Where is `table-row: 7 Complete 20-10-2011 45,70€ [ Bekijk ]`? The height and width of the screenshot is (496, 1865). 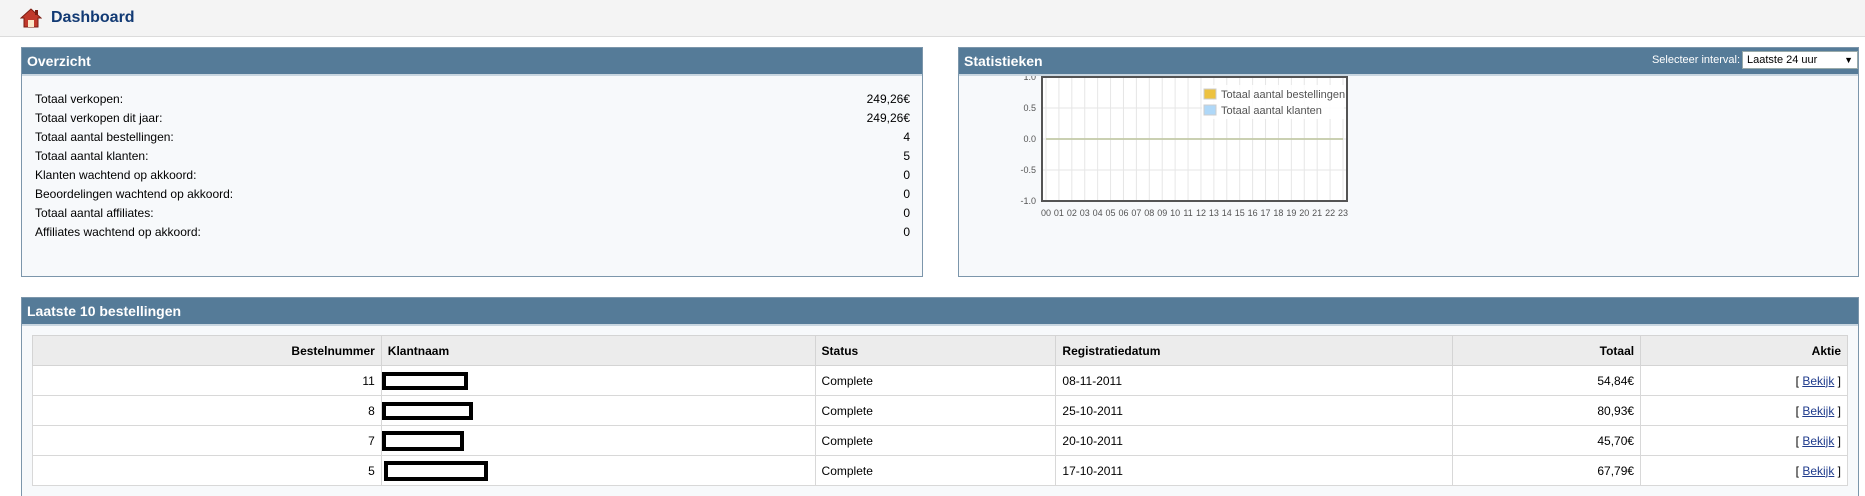 table-row: 7 Complete 20-10-2011 45,70€ [ Bekijk ] is located at coordinates (940, 440).